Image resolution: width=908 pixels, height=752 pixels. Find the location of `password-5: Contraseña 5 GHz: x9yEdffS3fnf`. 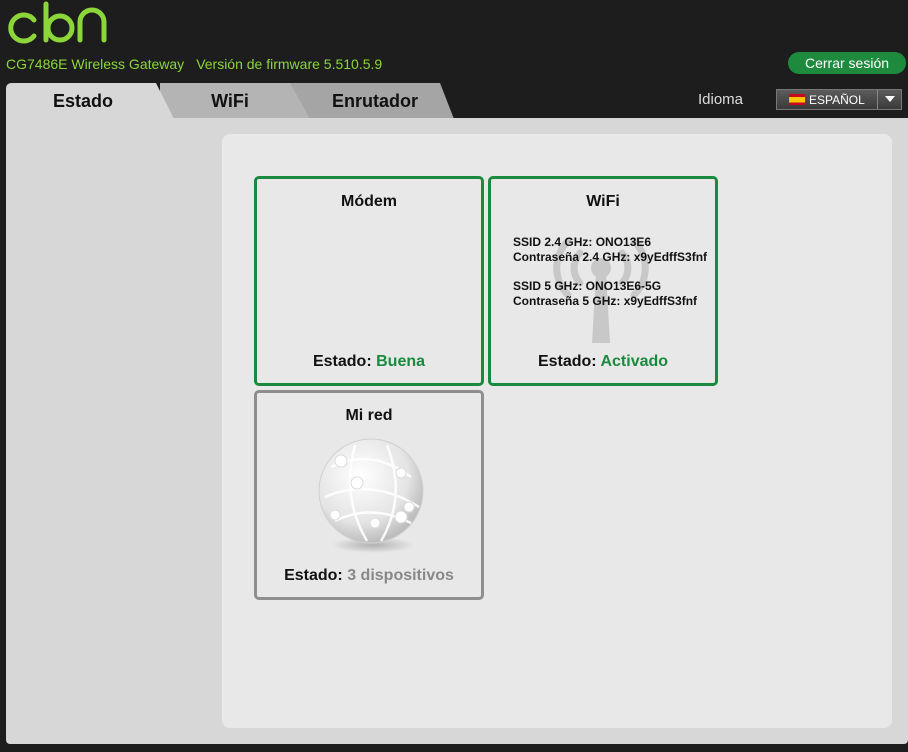

password-5: Contraseña 5 GHz: x9yEdffS3fnf is located at coordinates (605, 301).